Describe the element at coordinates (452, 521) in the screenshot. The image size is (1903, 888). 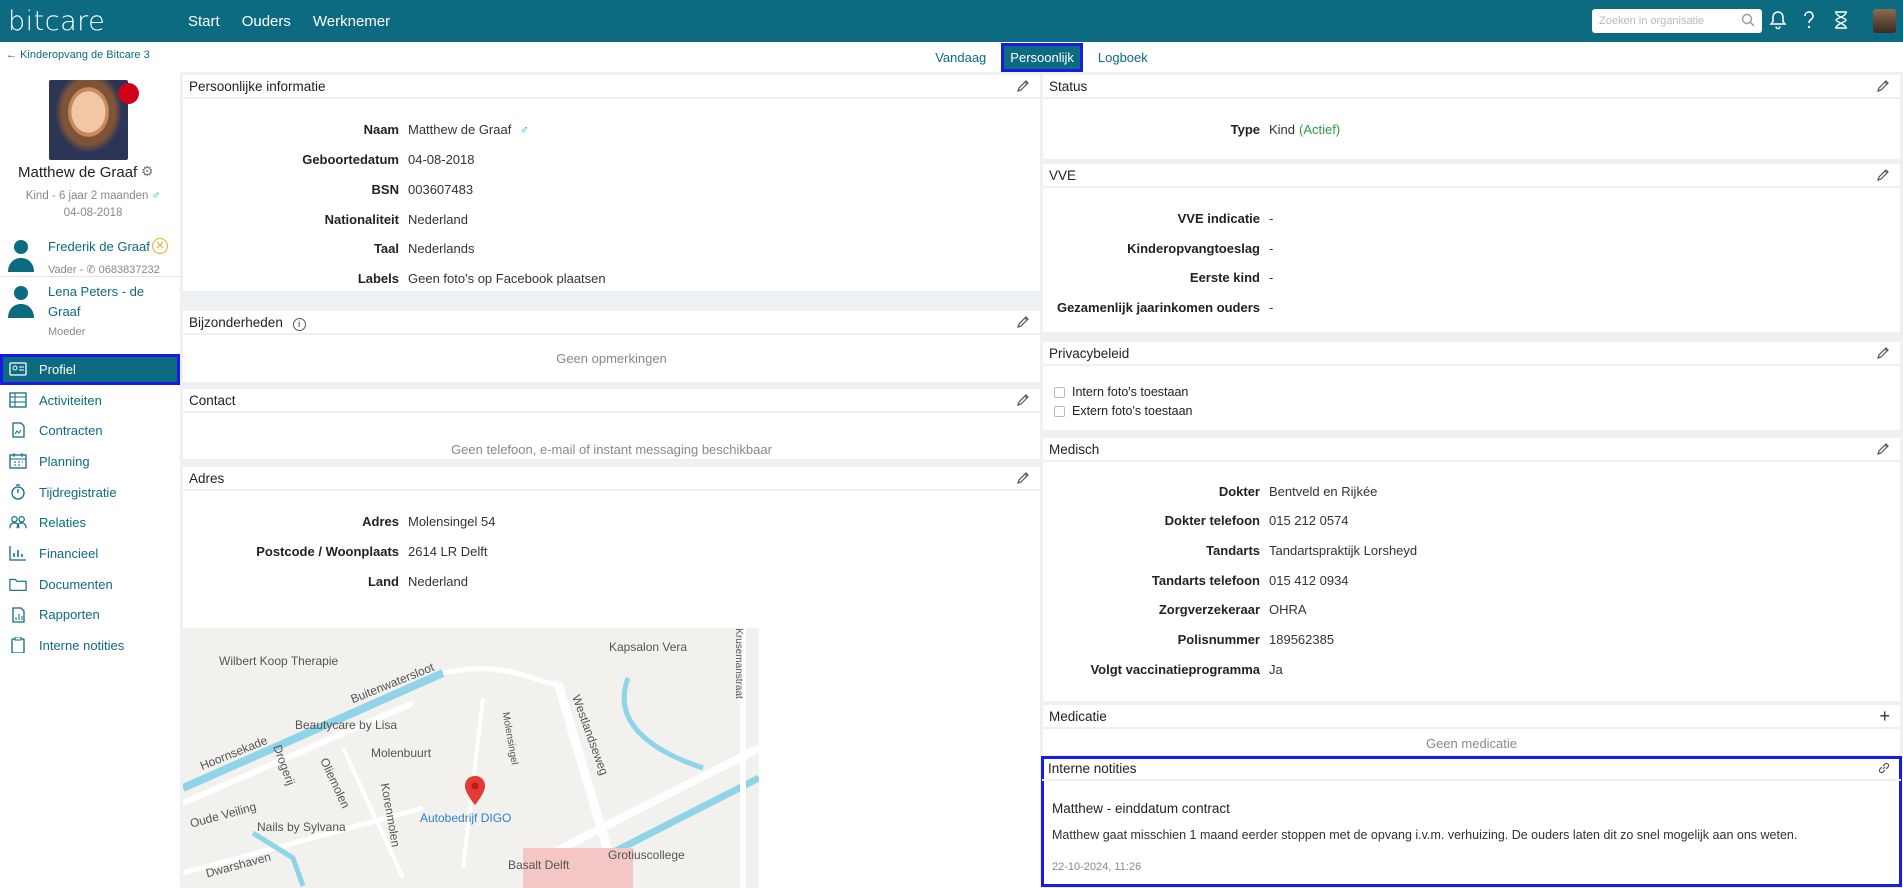
I see `field-value: Molensingel 54` at that location.